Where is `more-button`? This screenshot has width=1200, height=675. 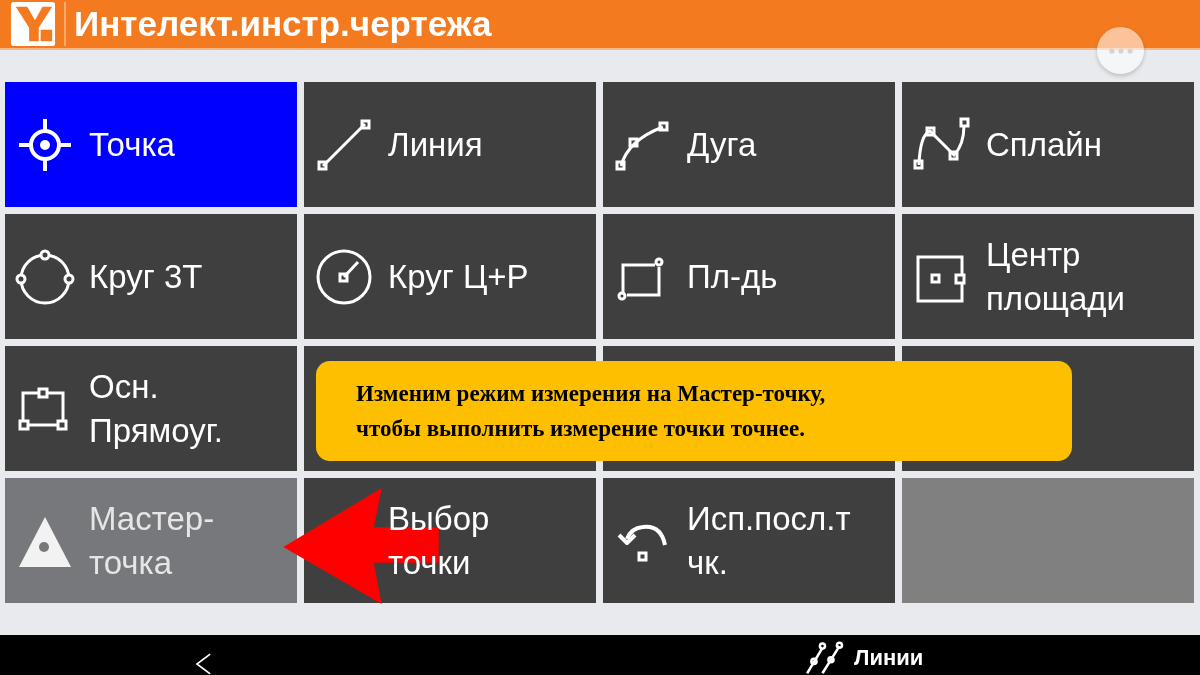 more-button is located at coordinates (1120, 50).